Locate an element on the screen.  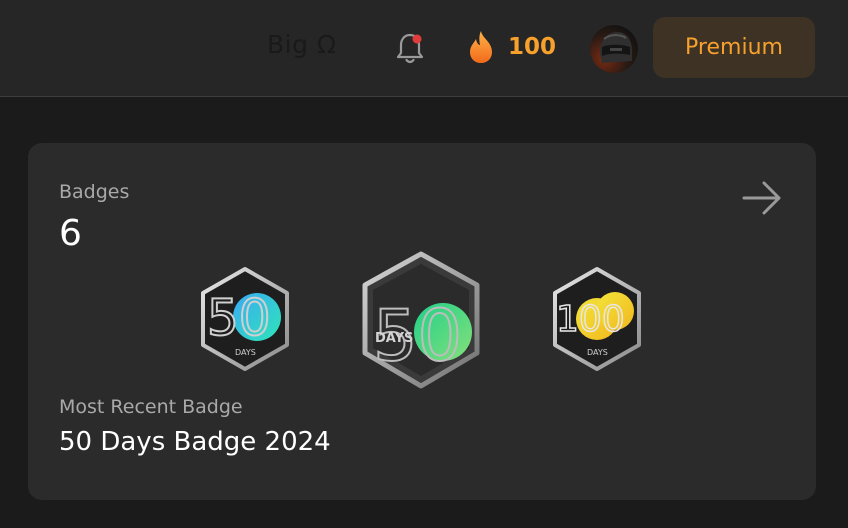
helmet-avatar is located at coordinates (614, 49).